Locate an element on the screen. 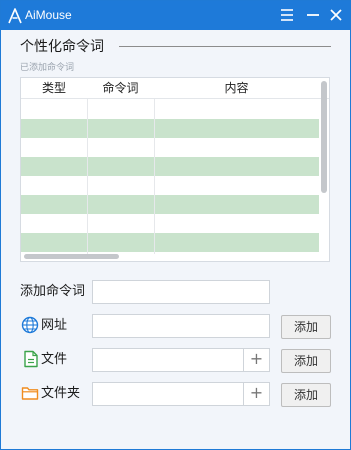  app-title: AiMouse is located at coordinates (48, 15).